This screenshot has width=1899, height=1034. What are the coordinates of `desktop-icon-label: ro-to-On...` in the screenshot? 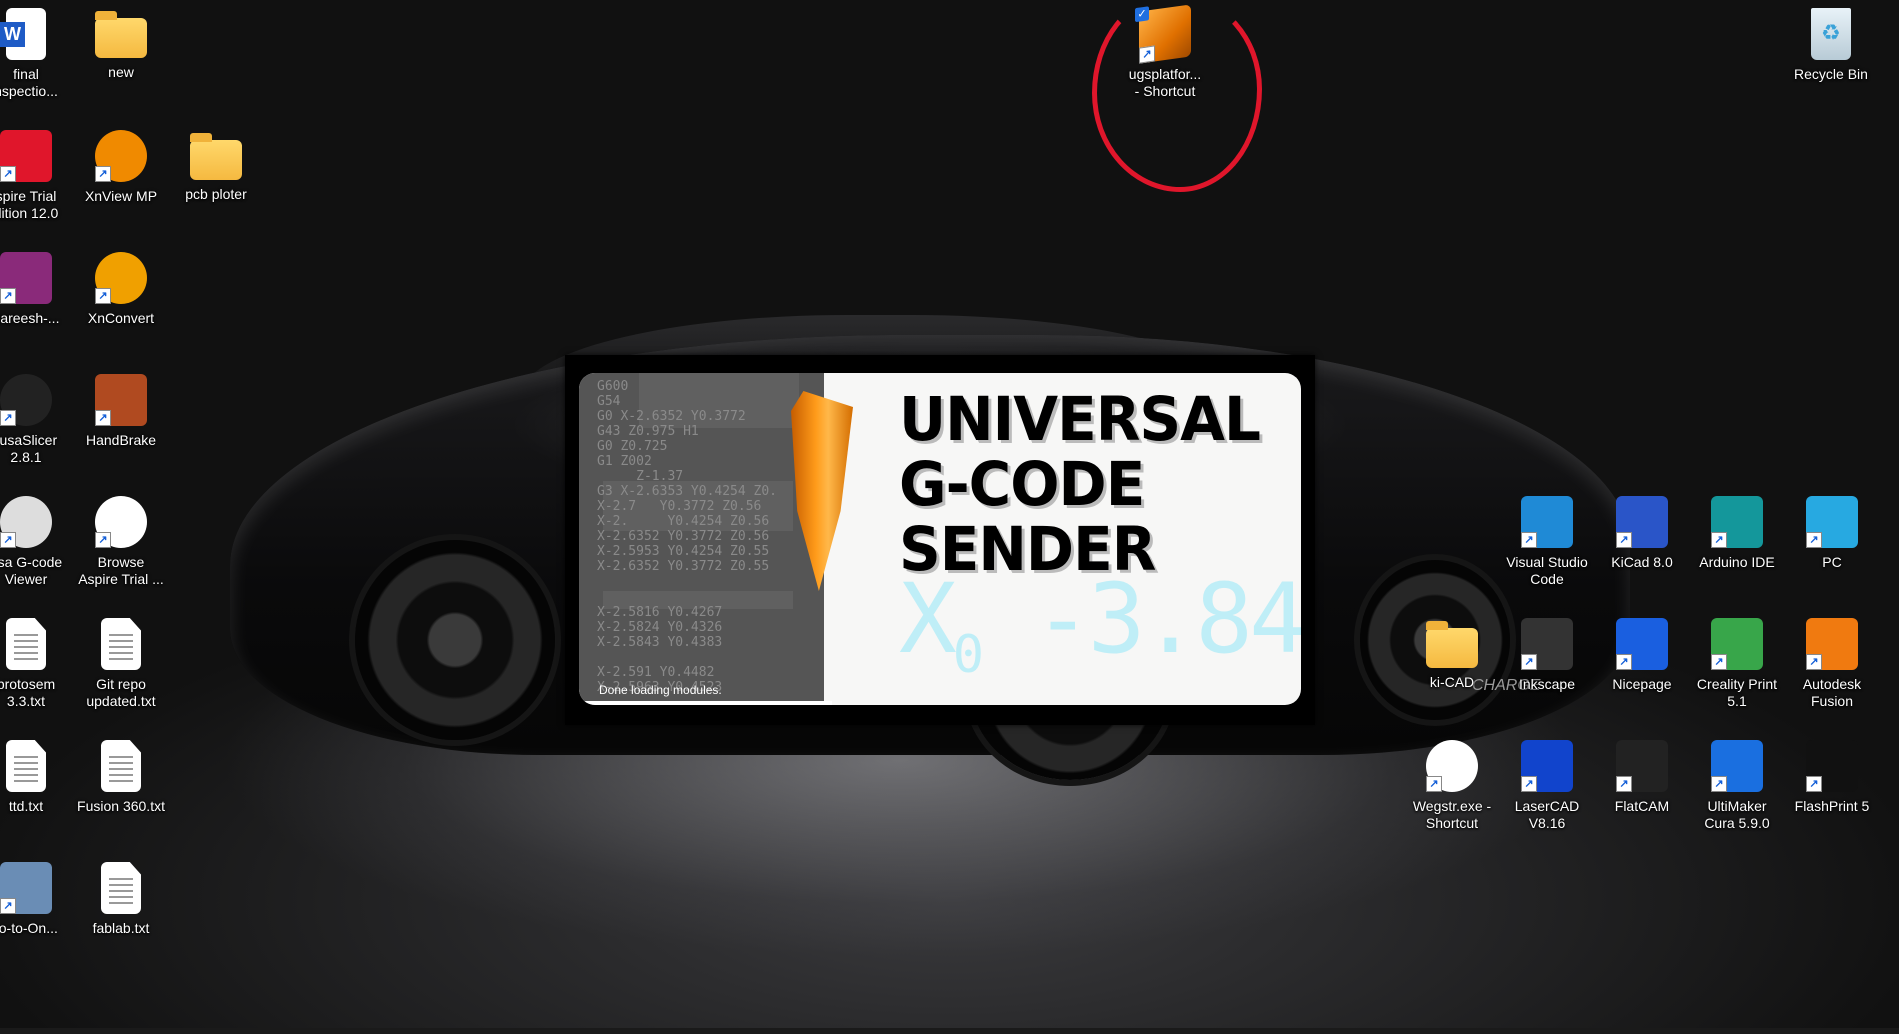 It's located at (29, 928).